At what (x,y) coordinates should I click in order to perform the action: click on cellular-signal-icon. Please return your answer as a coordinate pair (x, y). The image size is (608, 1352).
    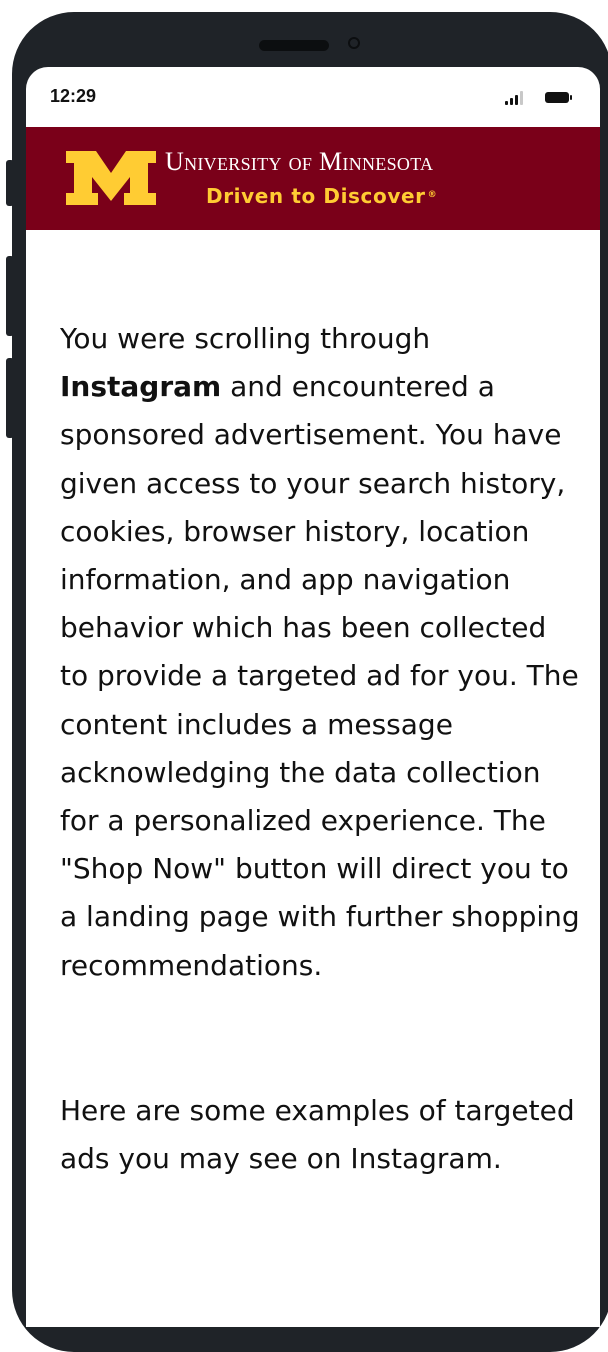
    Looking at the image, I should click on (515, 98).